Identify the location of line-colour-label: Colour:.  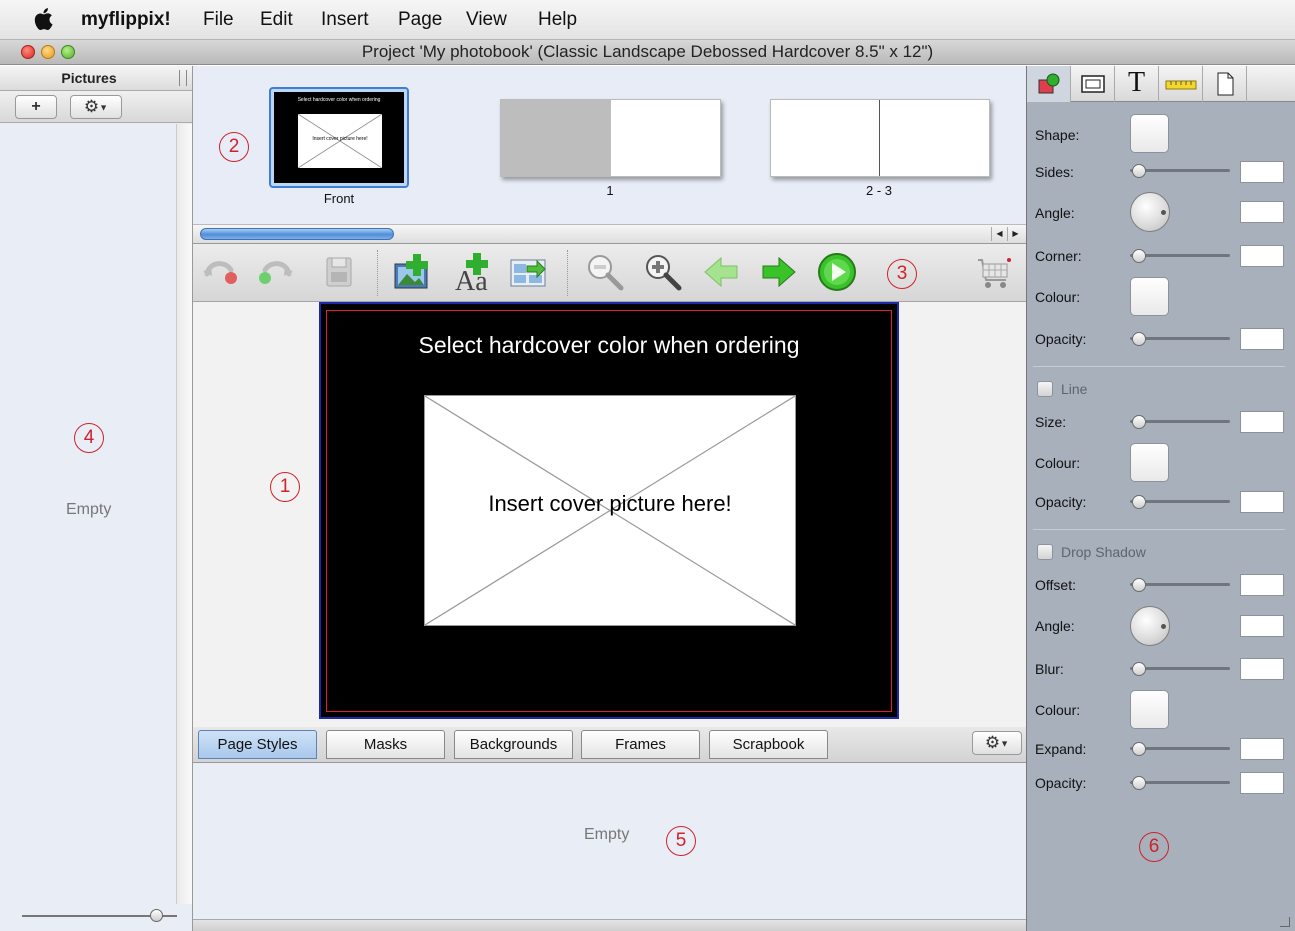
(1058, 463).